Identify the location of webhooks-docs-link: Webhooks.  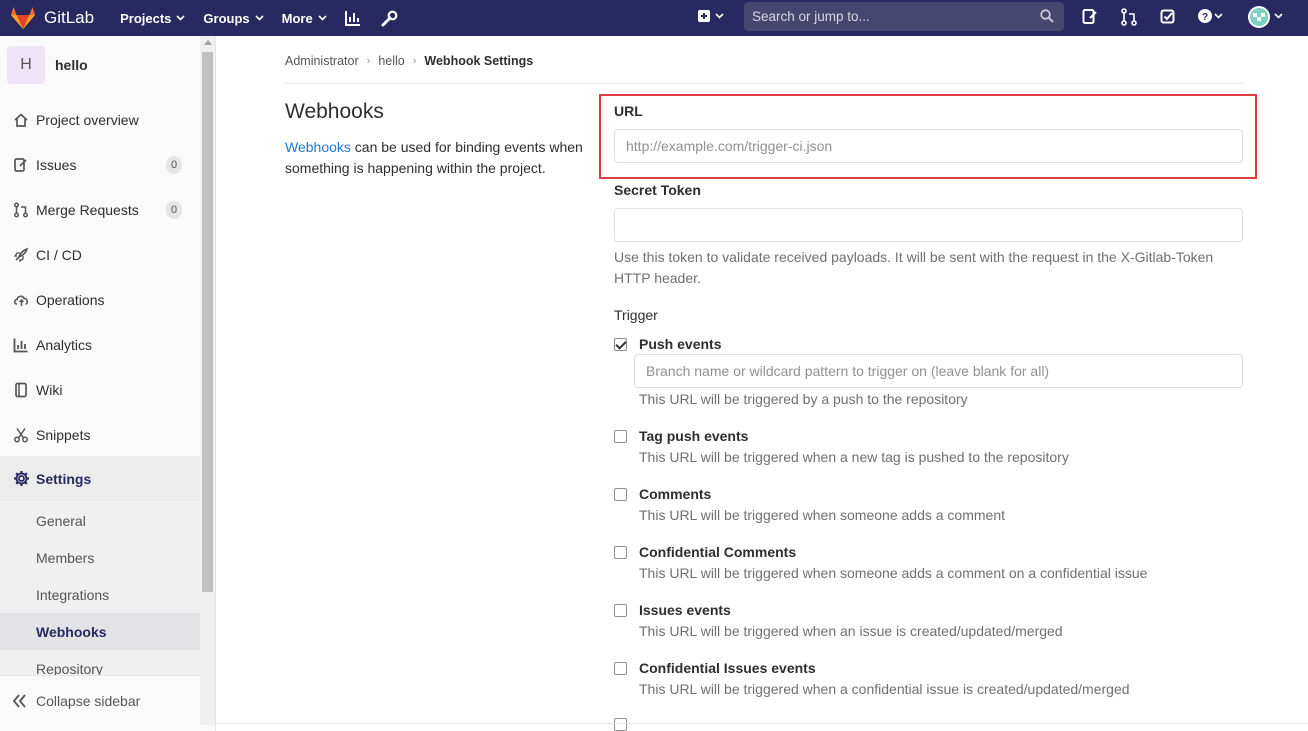
(318, 147).